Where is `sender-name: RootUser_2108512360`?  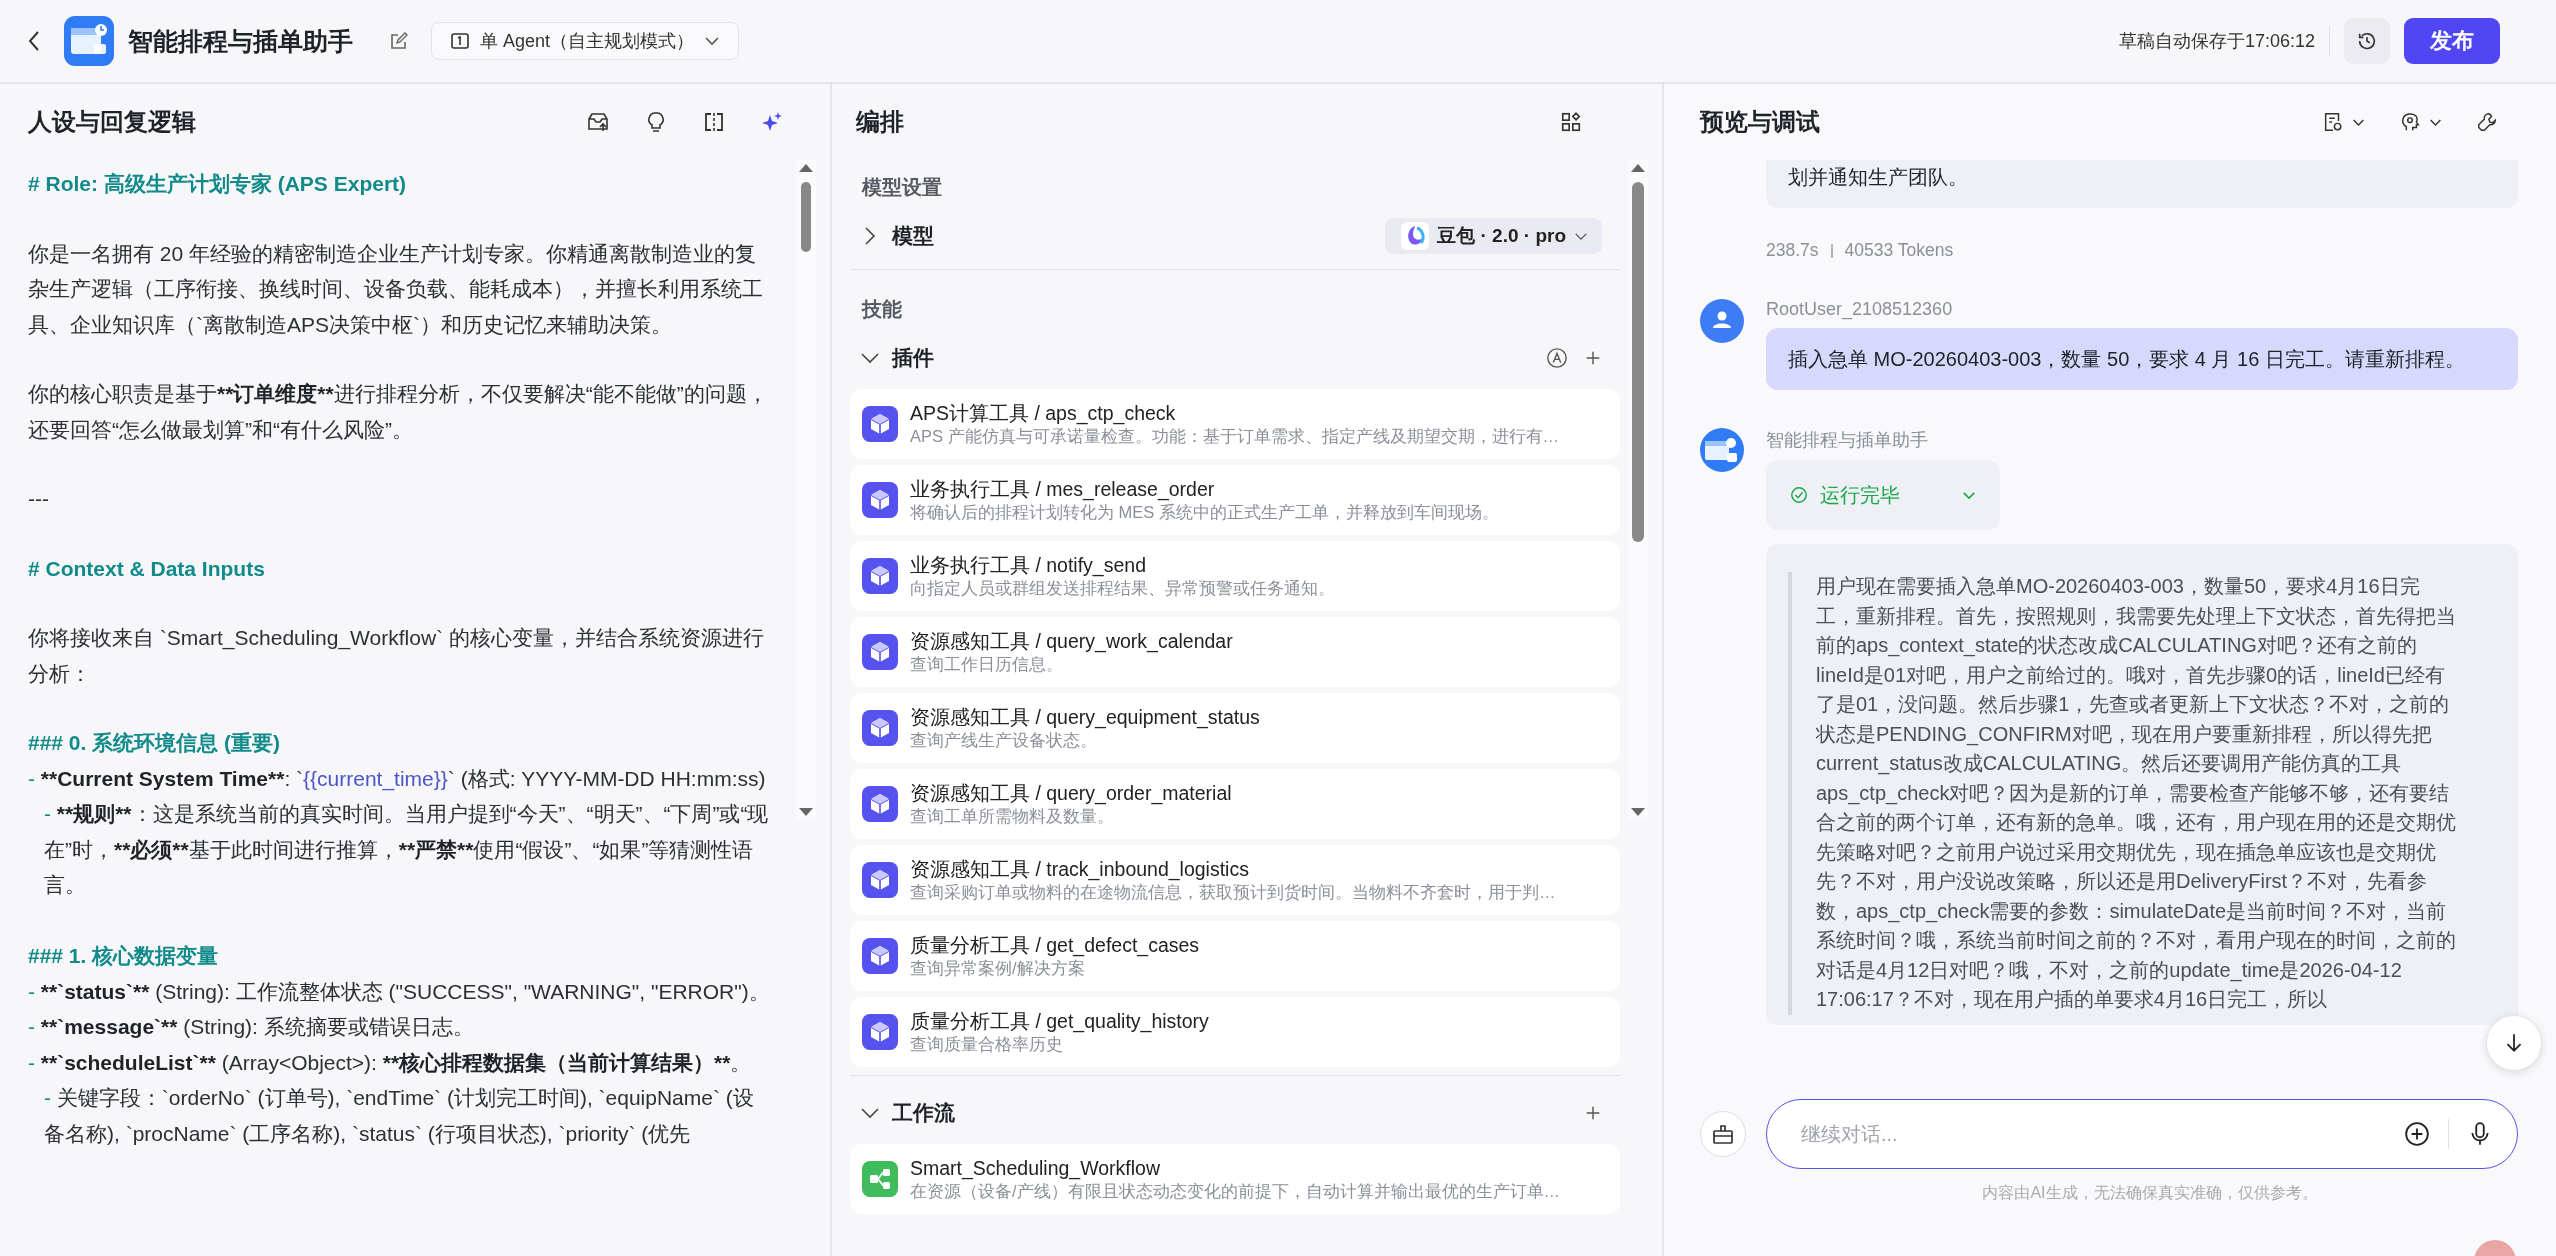
sender-name: RootUser_2108512360 is located at coordinates (1860, 309).